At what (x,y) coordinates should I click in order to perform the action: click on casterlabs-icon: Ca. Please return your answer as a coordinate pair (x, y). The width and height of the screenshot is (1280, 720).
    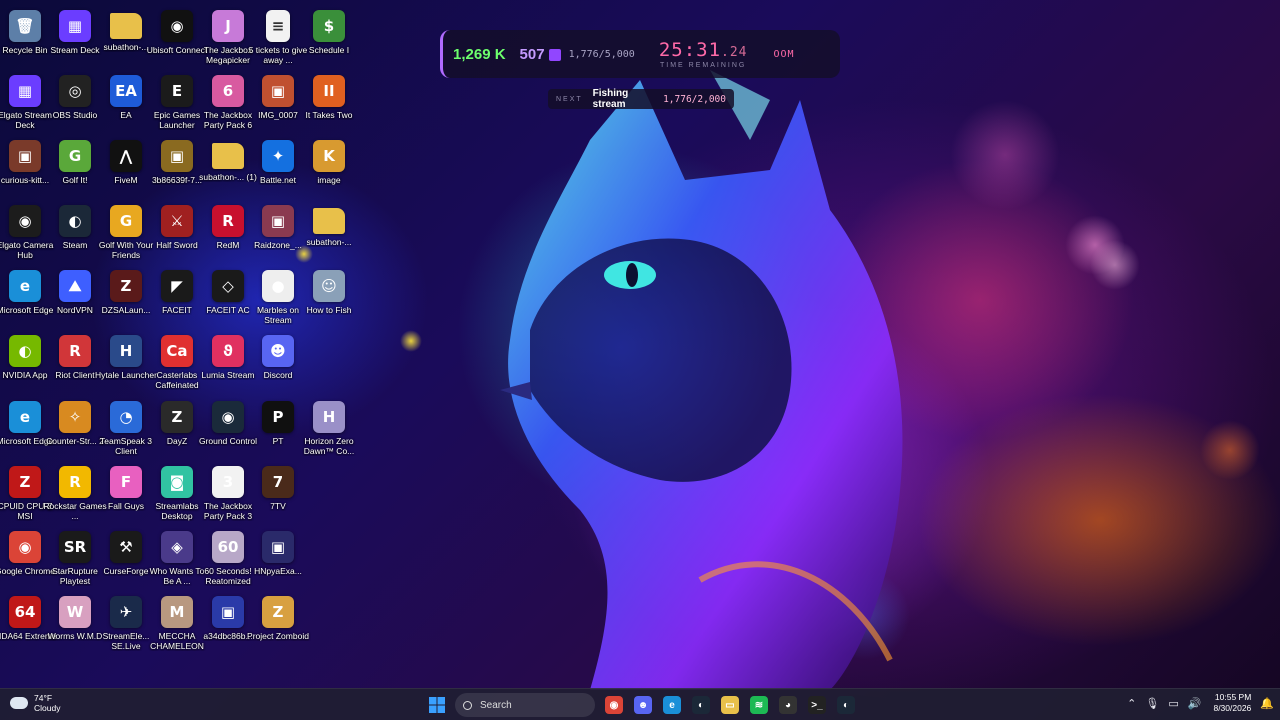
    Looking at the image, I should click on (177, 351).